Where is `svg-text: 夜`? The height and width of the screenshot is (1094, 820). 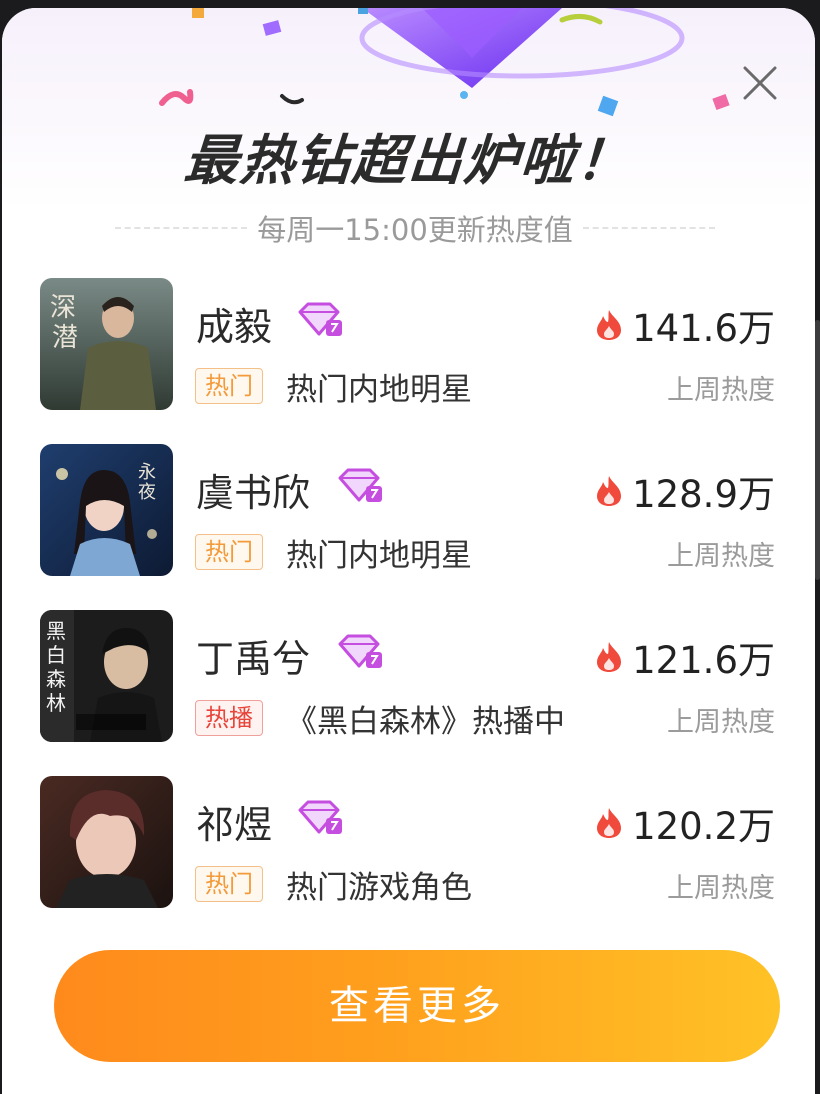 svg-text: 夜 is located at coordinates (147, 492).